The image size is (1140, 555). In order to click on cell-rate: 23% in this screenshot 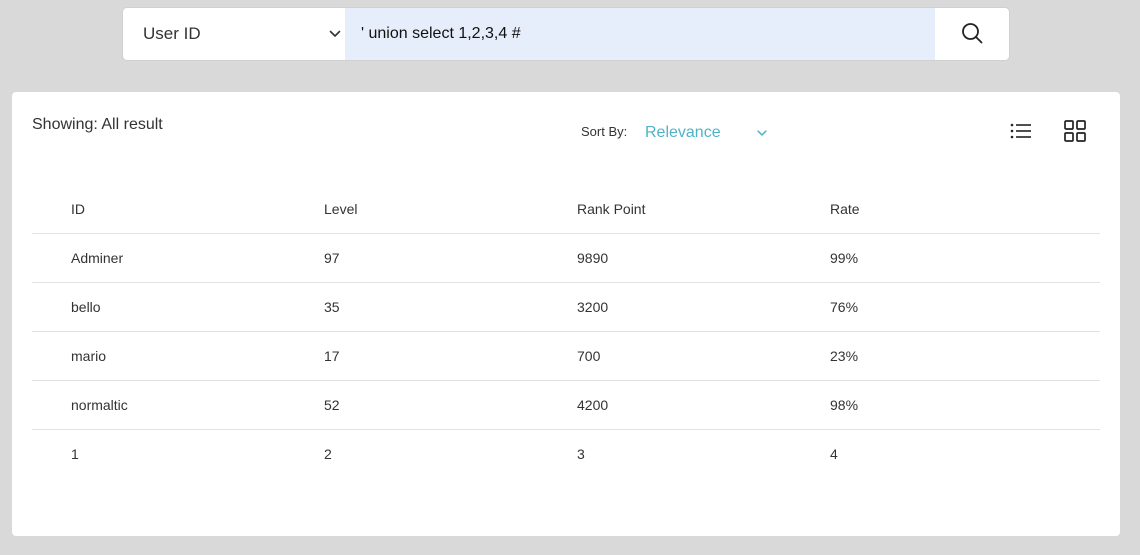, I will do `click(844, 356)`.